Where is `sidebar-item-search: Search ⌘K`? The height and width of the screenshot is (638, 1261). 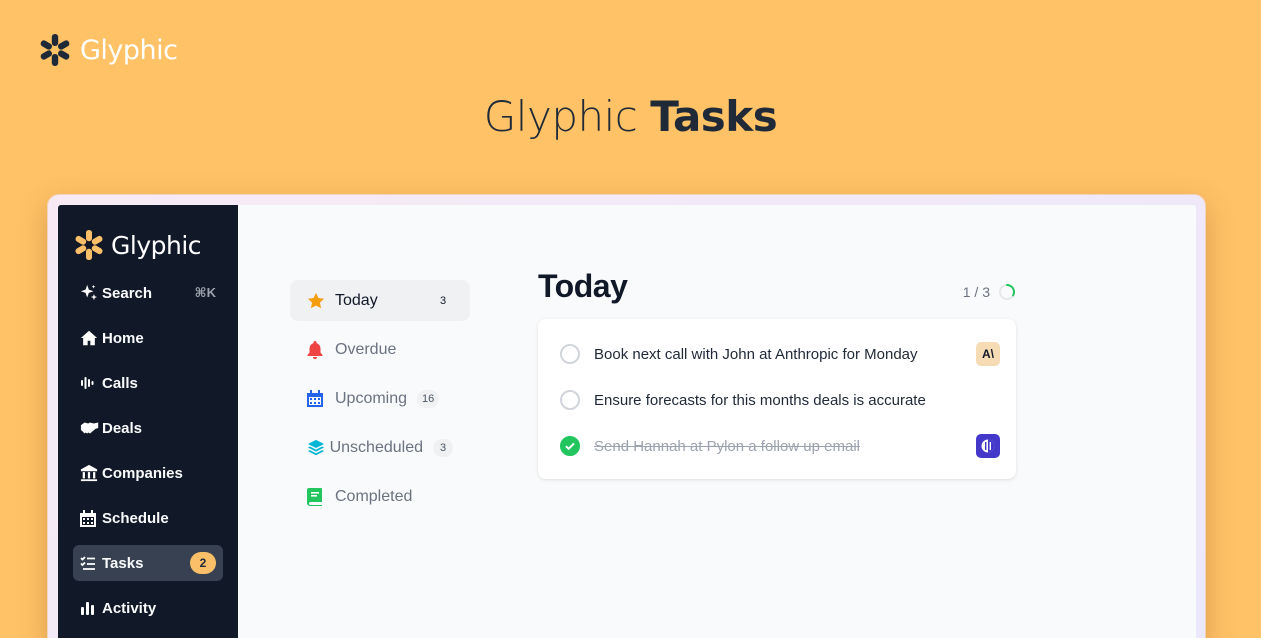
sidebar-item-search: Search ⌘K is located at coordinates (148, 293).